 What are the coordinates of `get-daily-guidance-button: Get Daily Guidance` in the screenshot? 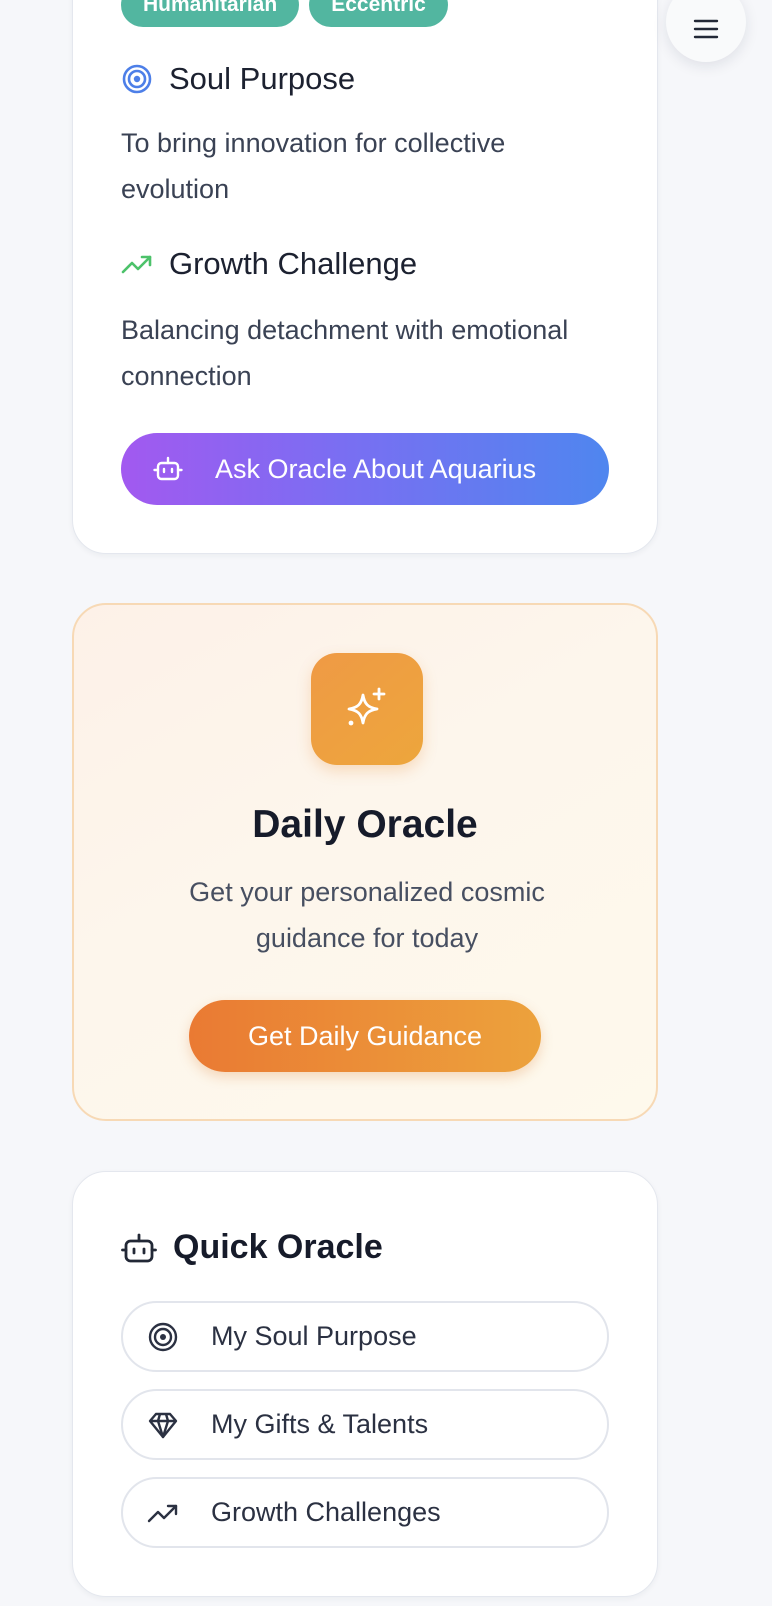 It's located at (365, 1036).